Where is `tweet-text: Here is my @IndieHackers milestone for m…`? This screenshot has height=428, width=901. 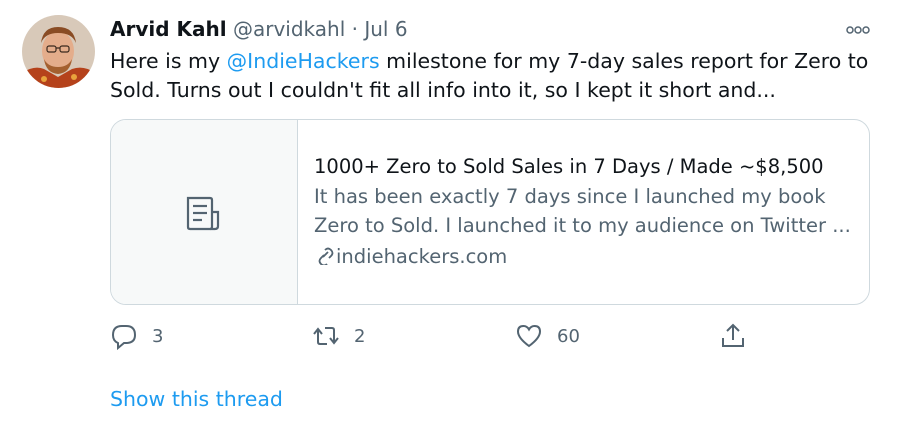
tweet-text: Here is my @IndieHackers milestone for m… is located at coordinates (490, 76).